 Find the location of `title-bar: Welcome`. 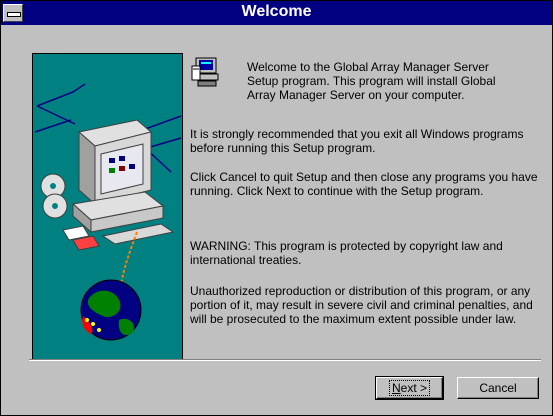

title-bar: Welcome is located at coordinates (276, 13).